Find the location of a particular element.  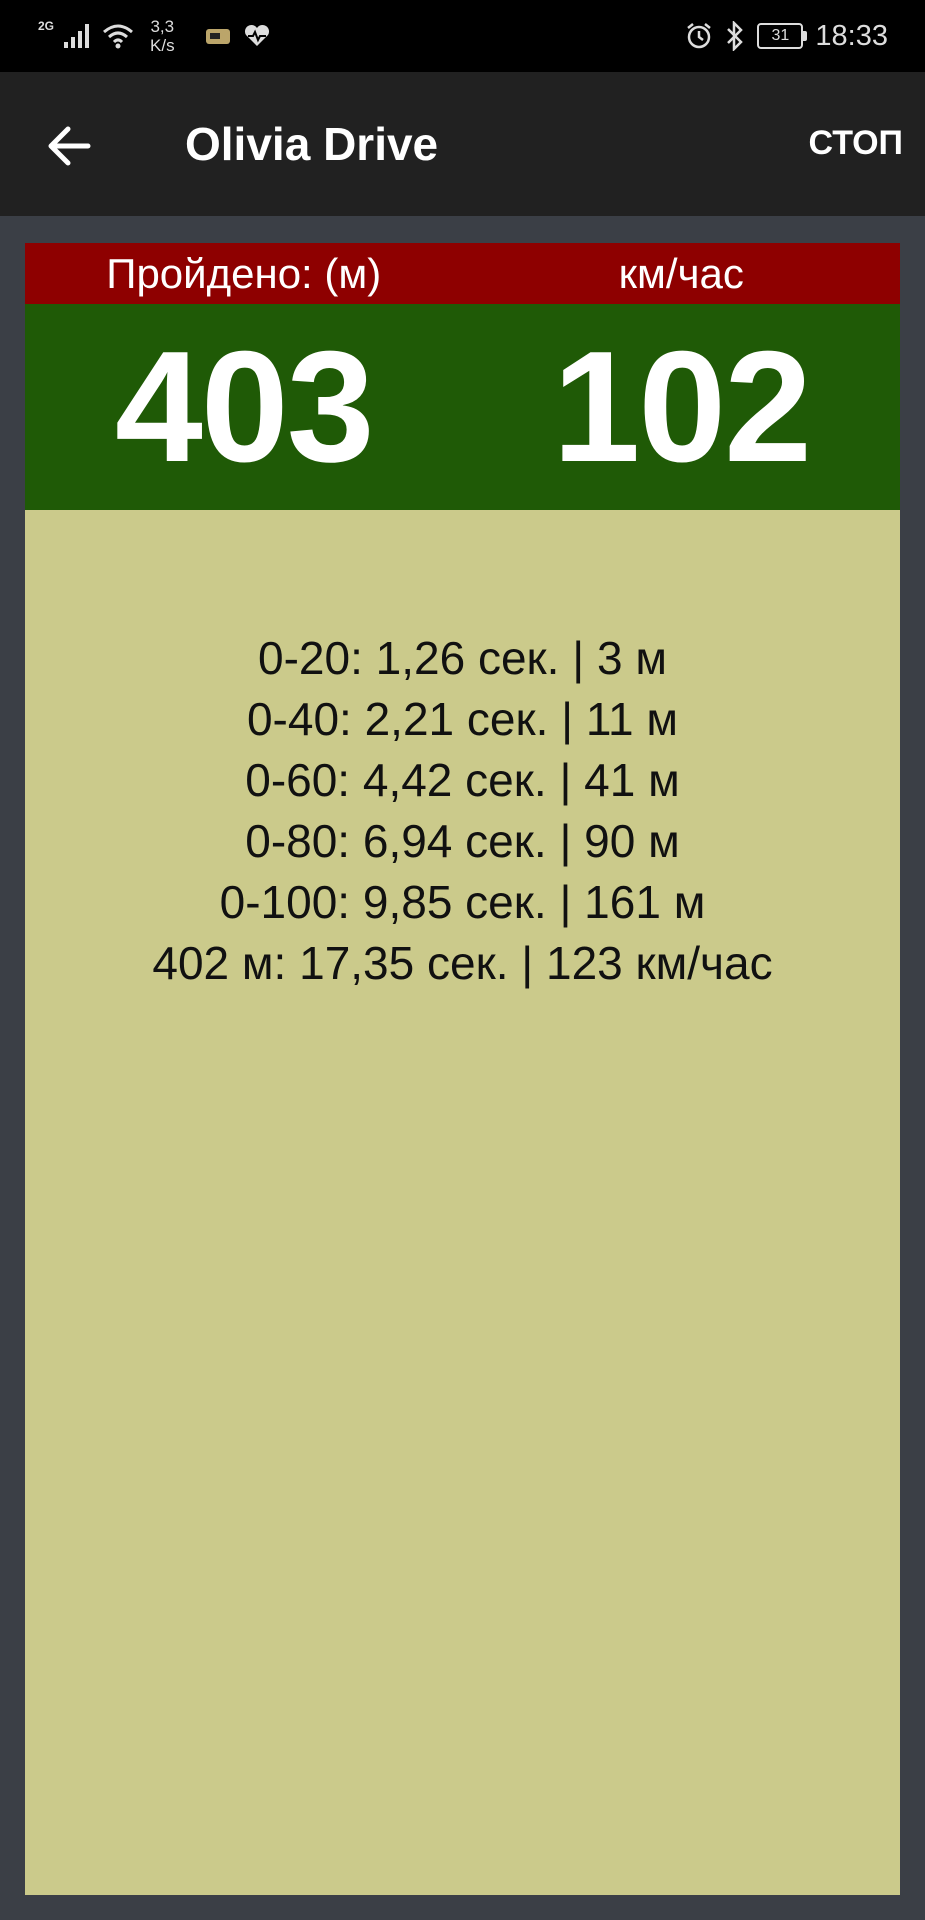

status-left: 2G 3,3 K/s is located at coordinates (154, 36).